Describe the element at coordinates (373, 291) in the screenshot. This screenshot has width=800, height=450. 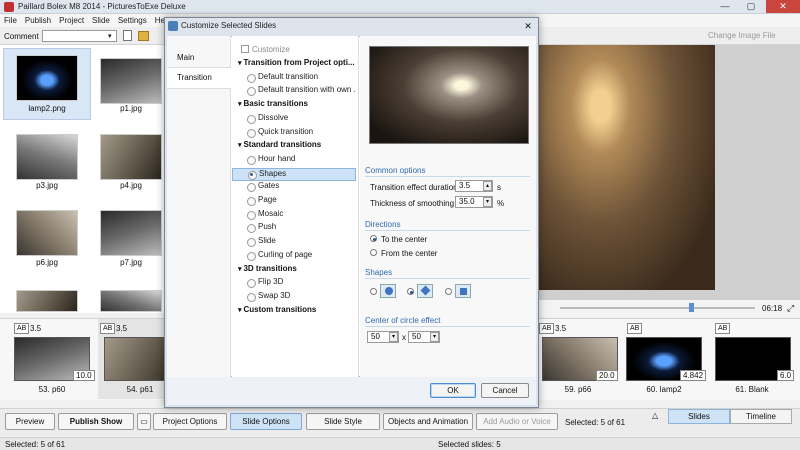
I see `shape-circle-radio` at that location.